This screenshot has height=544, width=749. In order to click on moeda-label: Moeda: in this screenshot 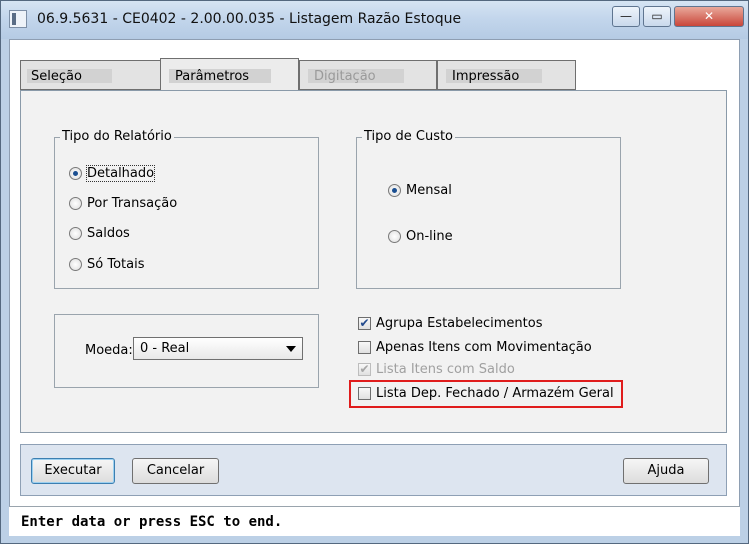, I will do `click(109, 350)`.